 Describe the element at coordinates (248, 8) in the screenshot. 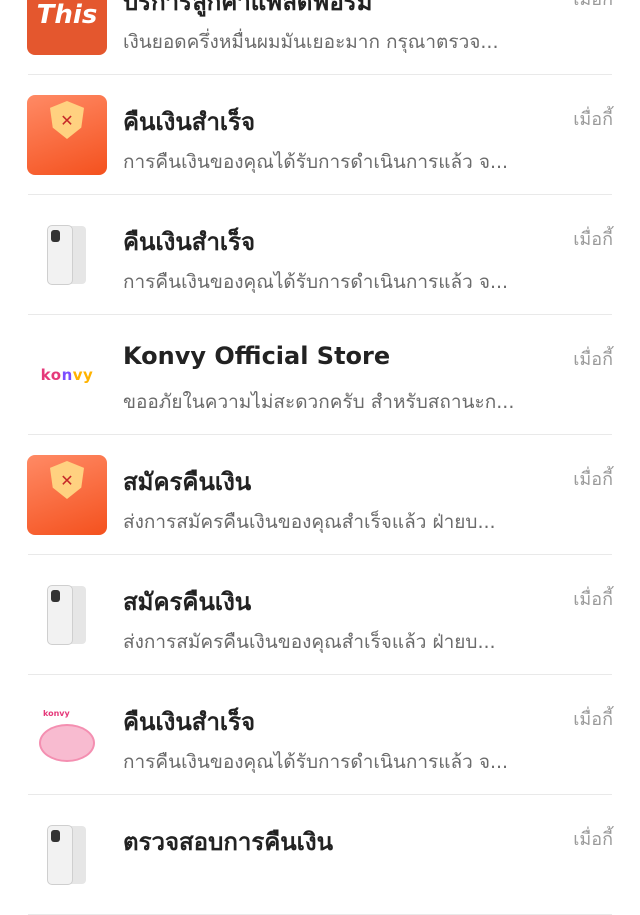

I see `message-title: บริการลูกค้าแพลตฟอร์ม` at that location.